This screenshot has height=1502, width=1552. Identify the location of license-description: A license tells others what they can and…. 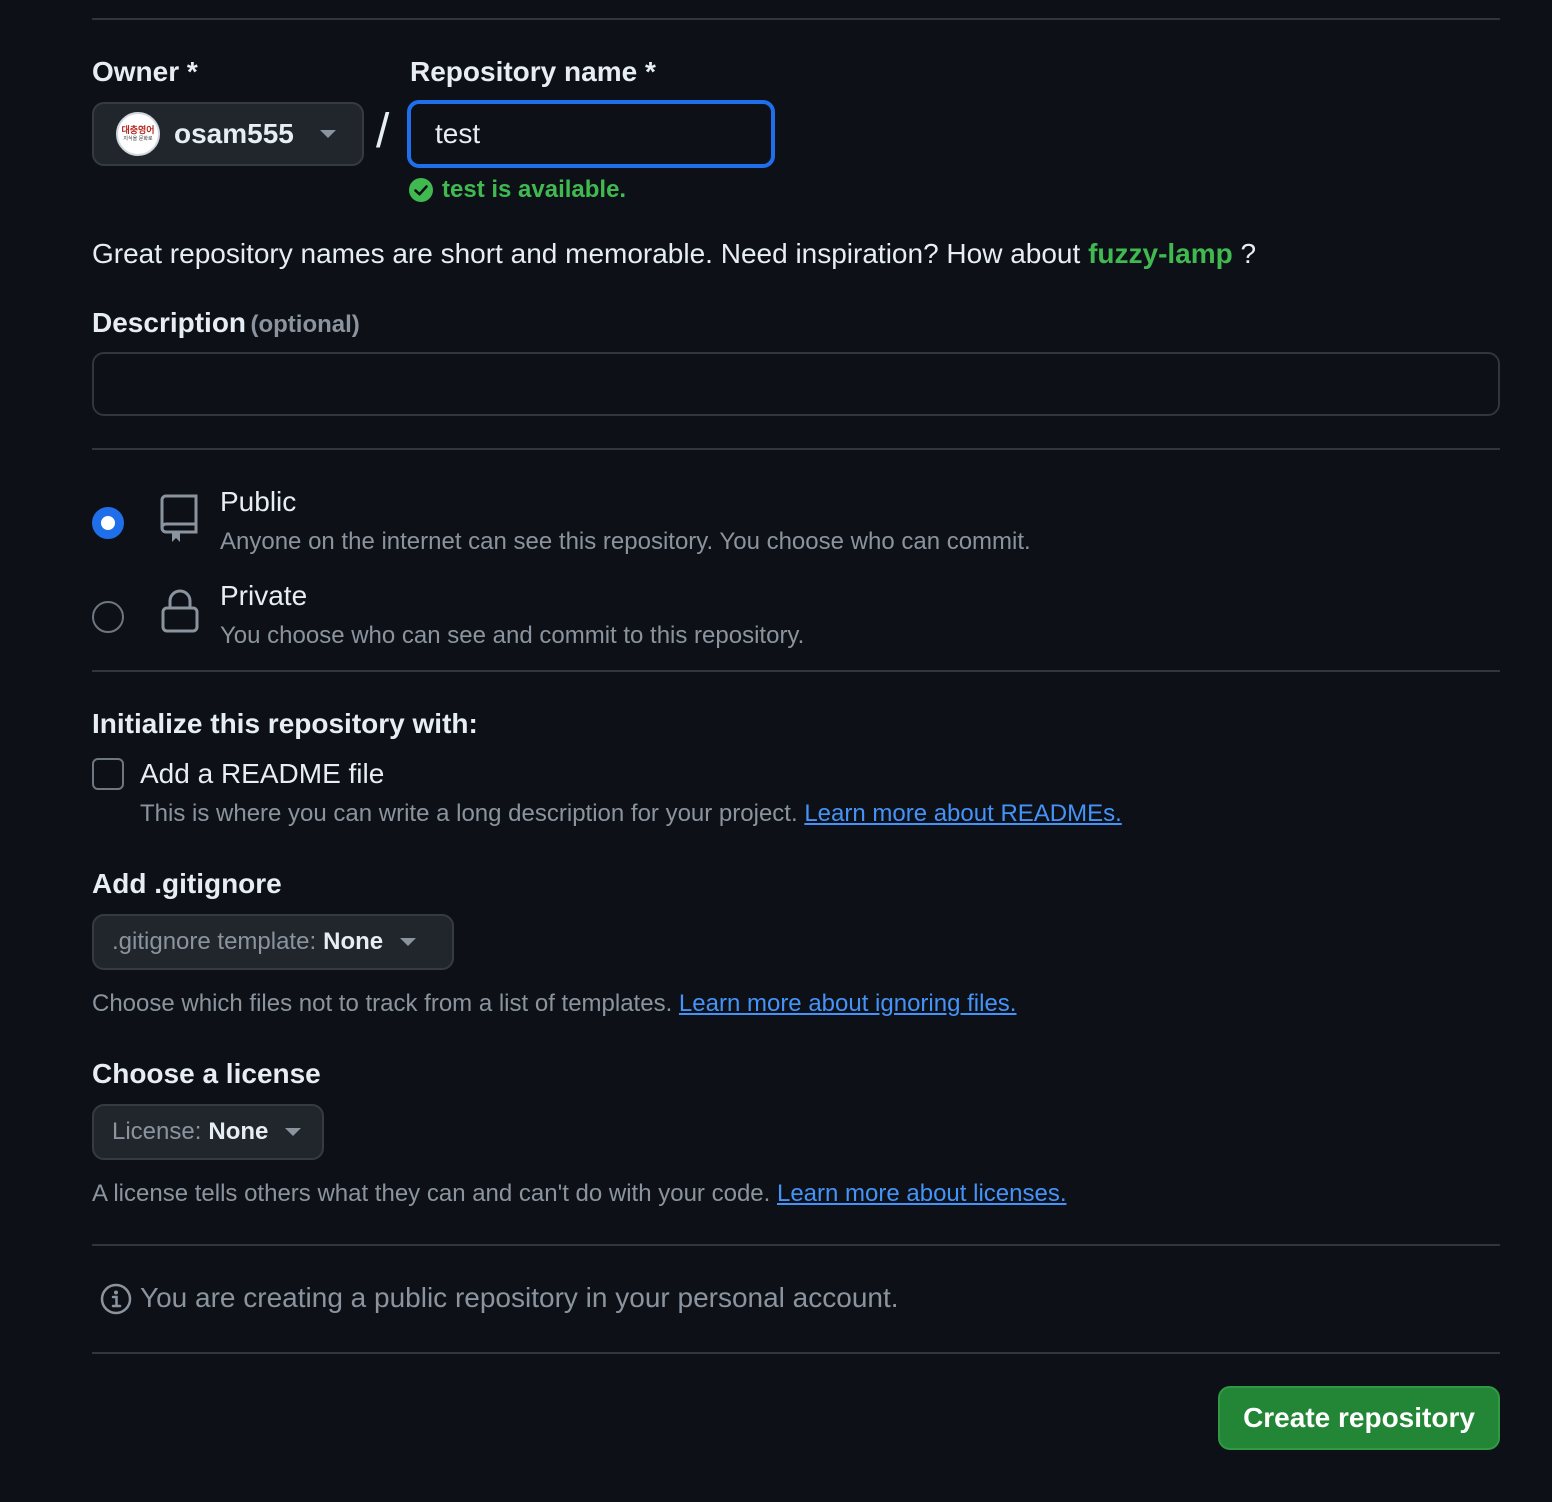
(431, 1193).